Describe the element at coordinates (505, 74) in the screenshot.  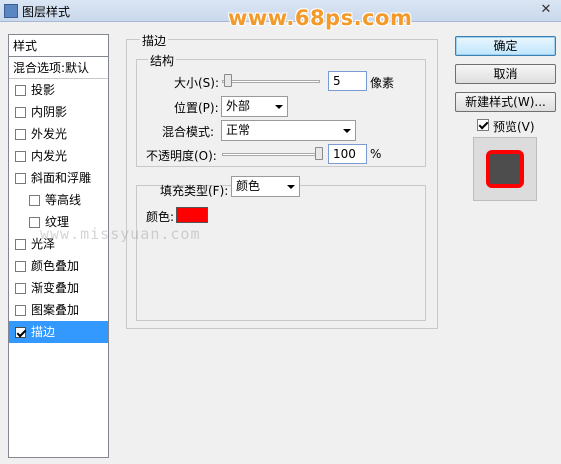
I see `cancel-button: 取消` at that location.